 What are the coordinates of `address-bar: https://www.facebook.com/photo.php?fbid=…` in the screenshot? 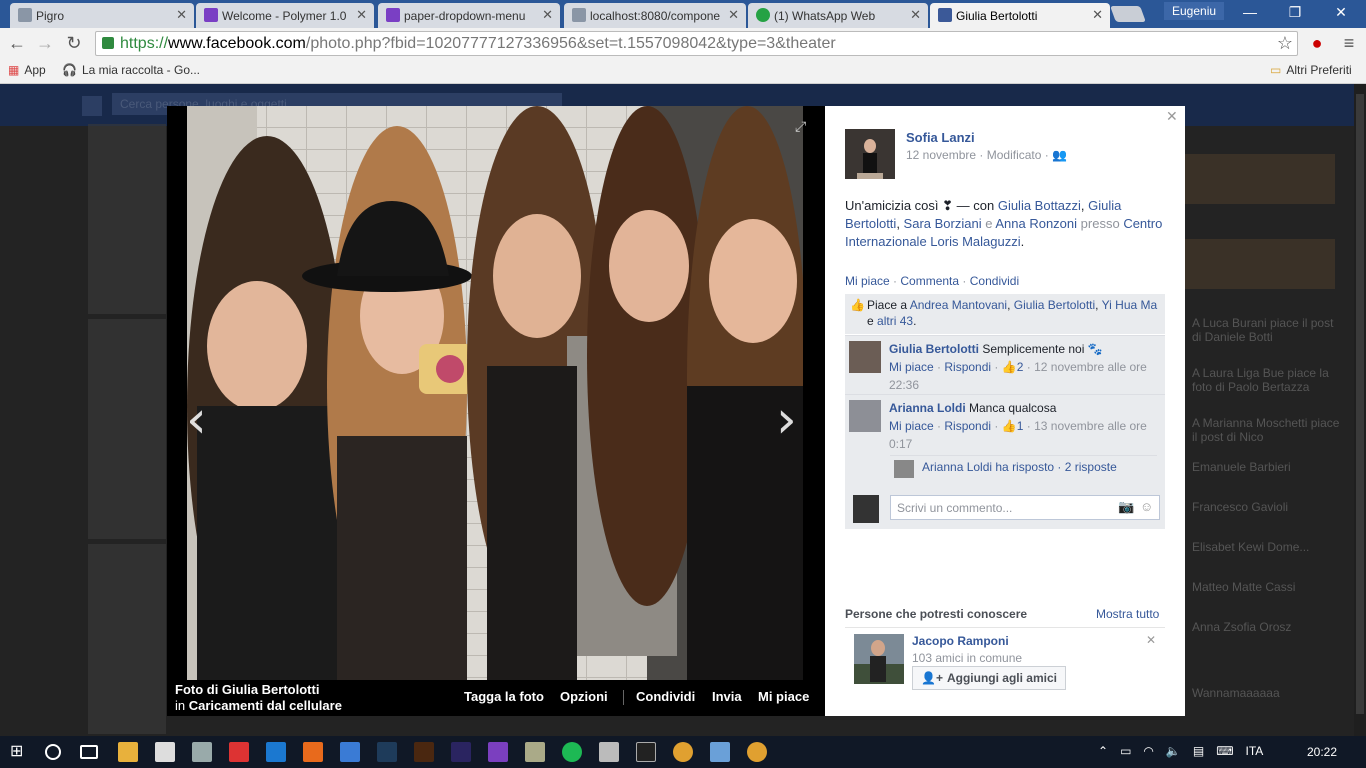 It's located at (696, 43).